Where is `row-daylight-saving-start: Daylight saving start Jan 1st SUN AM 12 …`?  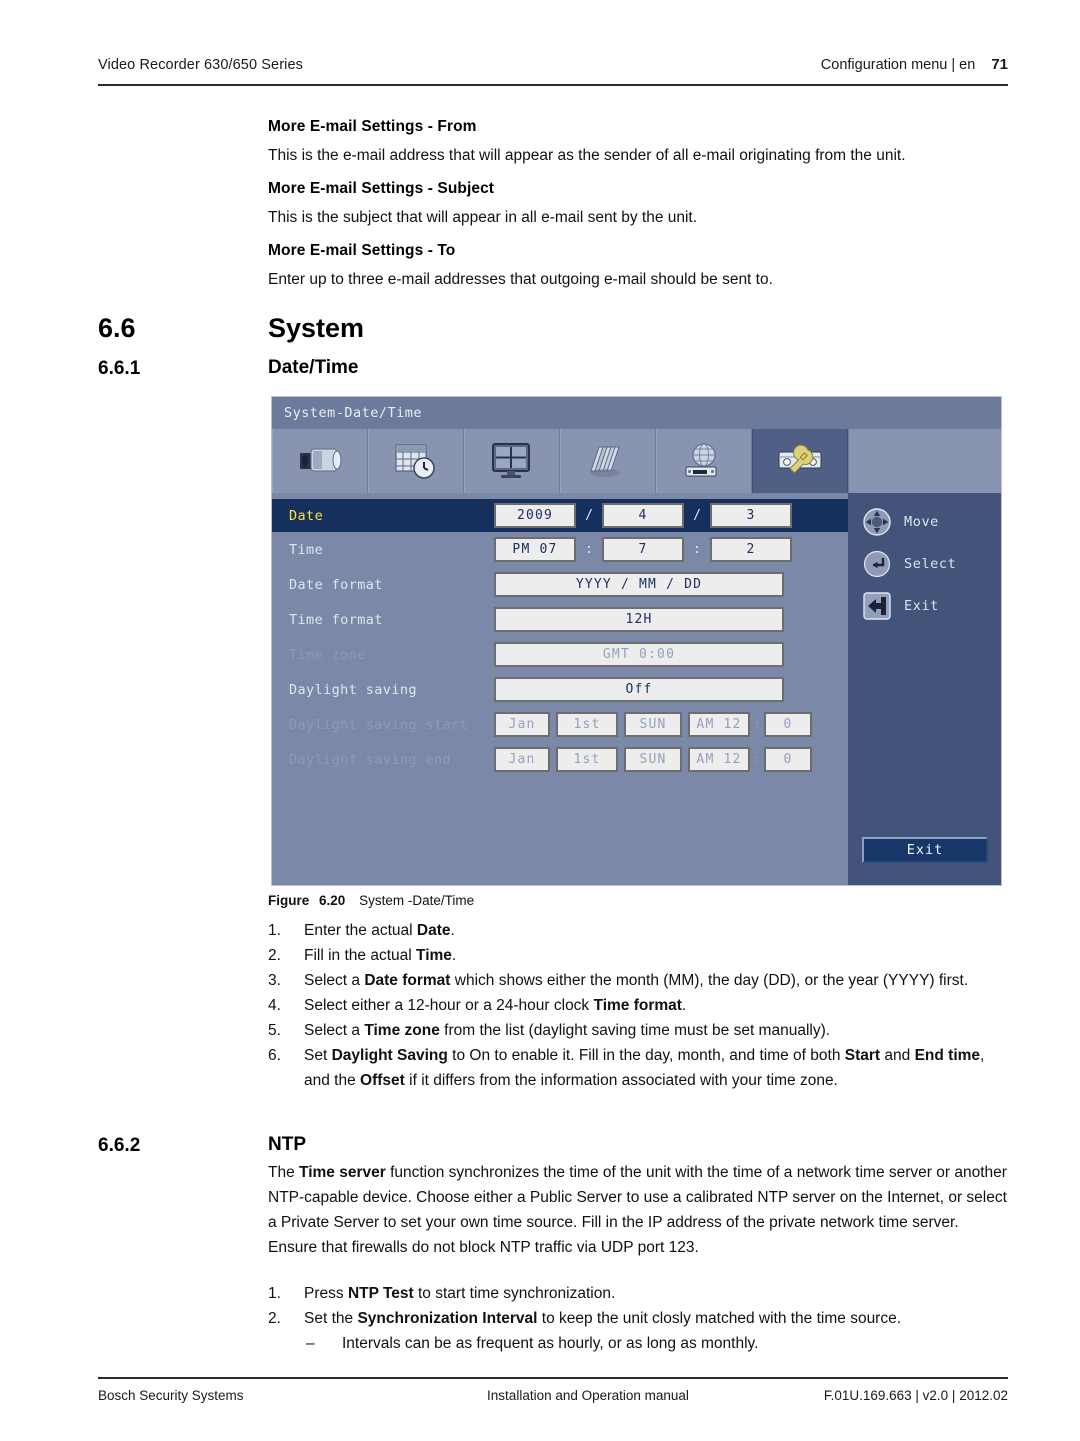 row-daylight-saving-start: Daylight saving start Jan 1st SUN AM 12 … is located at coordinates (561, 724).